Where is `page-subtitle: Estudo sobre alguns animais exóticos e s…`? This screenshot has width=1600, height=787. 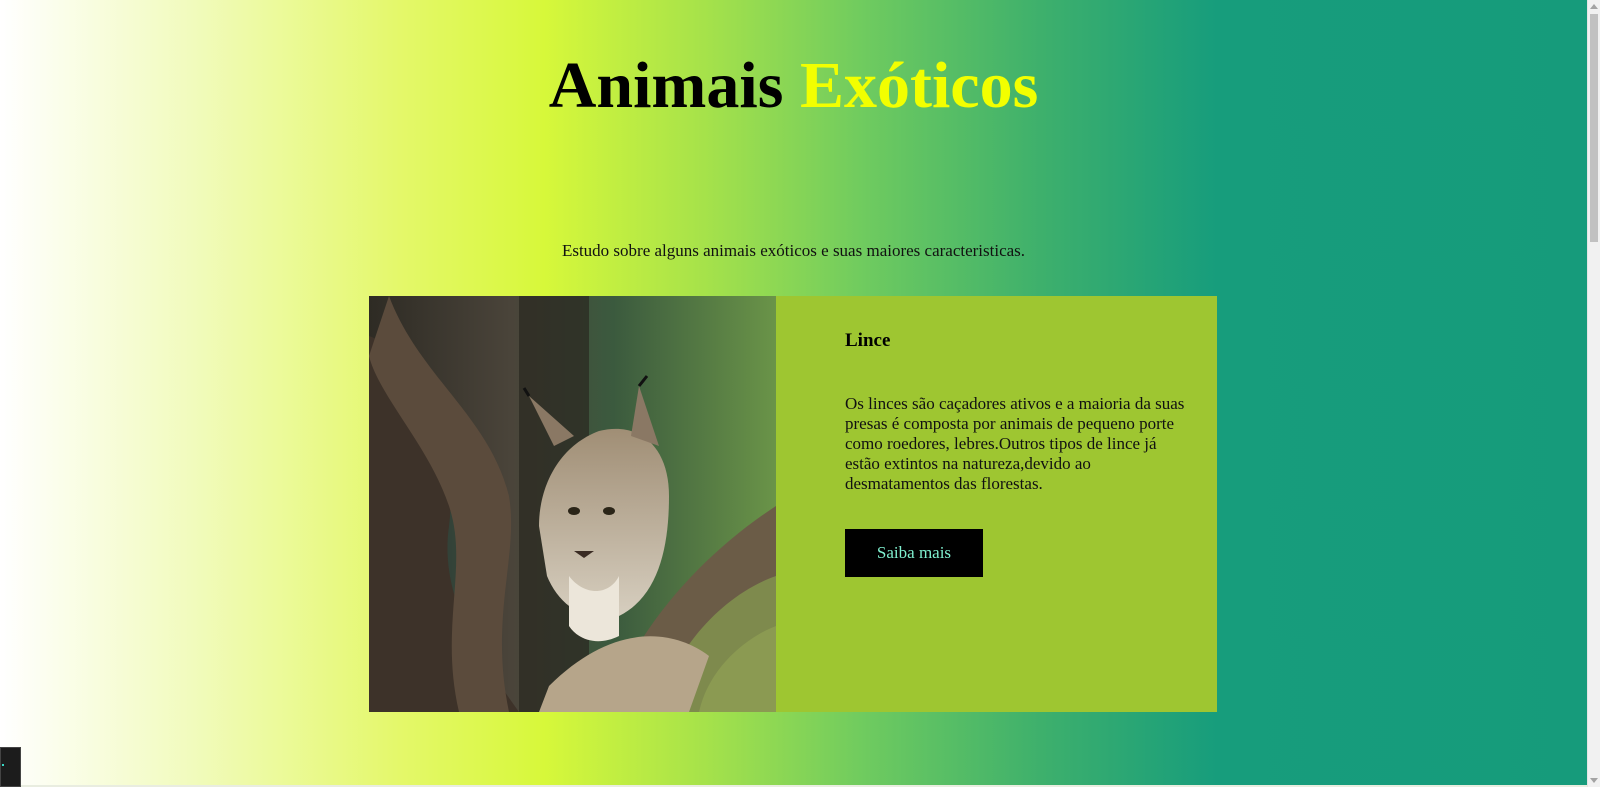 page-subtitle: Estudo sobre alguns animais exóticos e s… is located at coordinates (793, 250).